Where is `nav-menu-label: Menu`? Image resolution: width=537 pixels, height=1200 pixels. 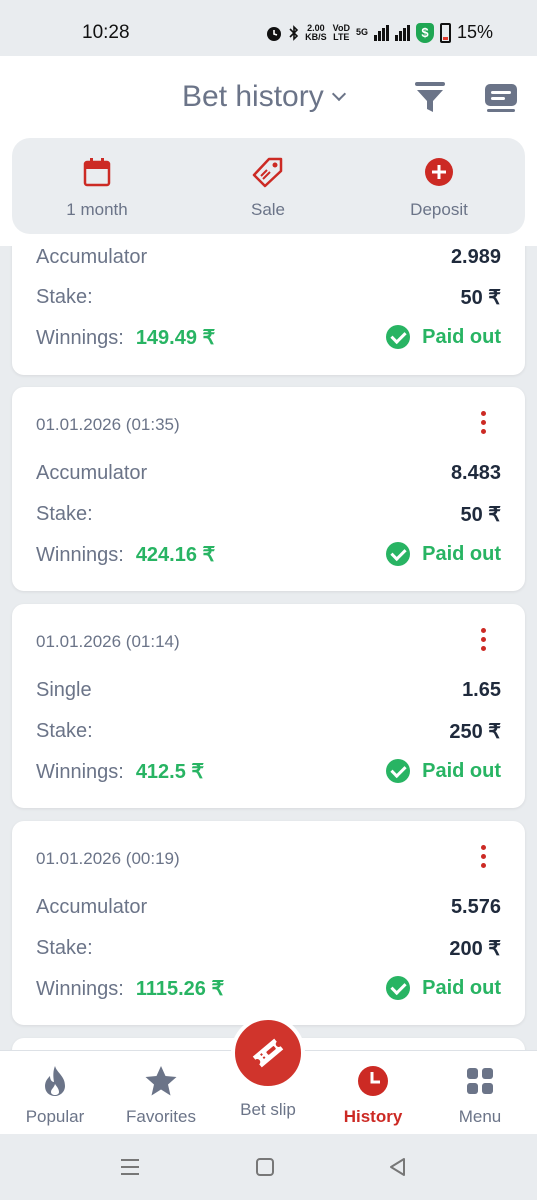 nav-menu-label: Menu is located at coordinates (480, 1116).